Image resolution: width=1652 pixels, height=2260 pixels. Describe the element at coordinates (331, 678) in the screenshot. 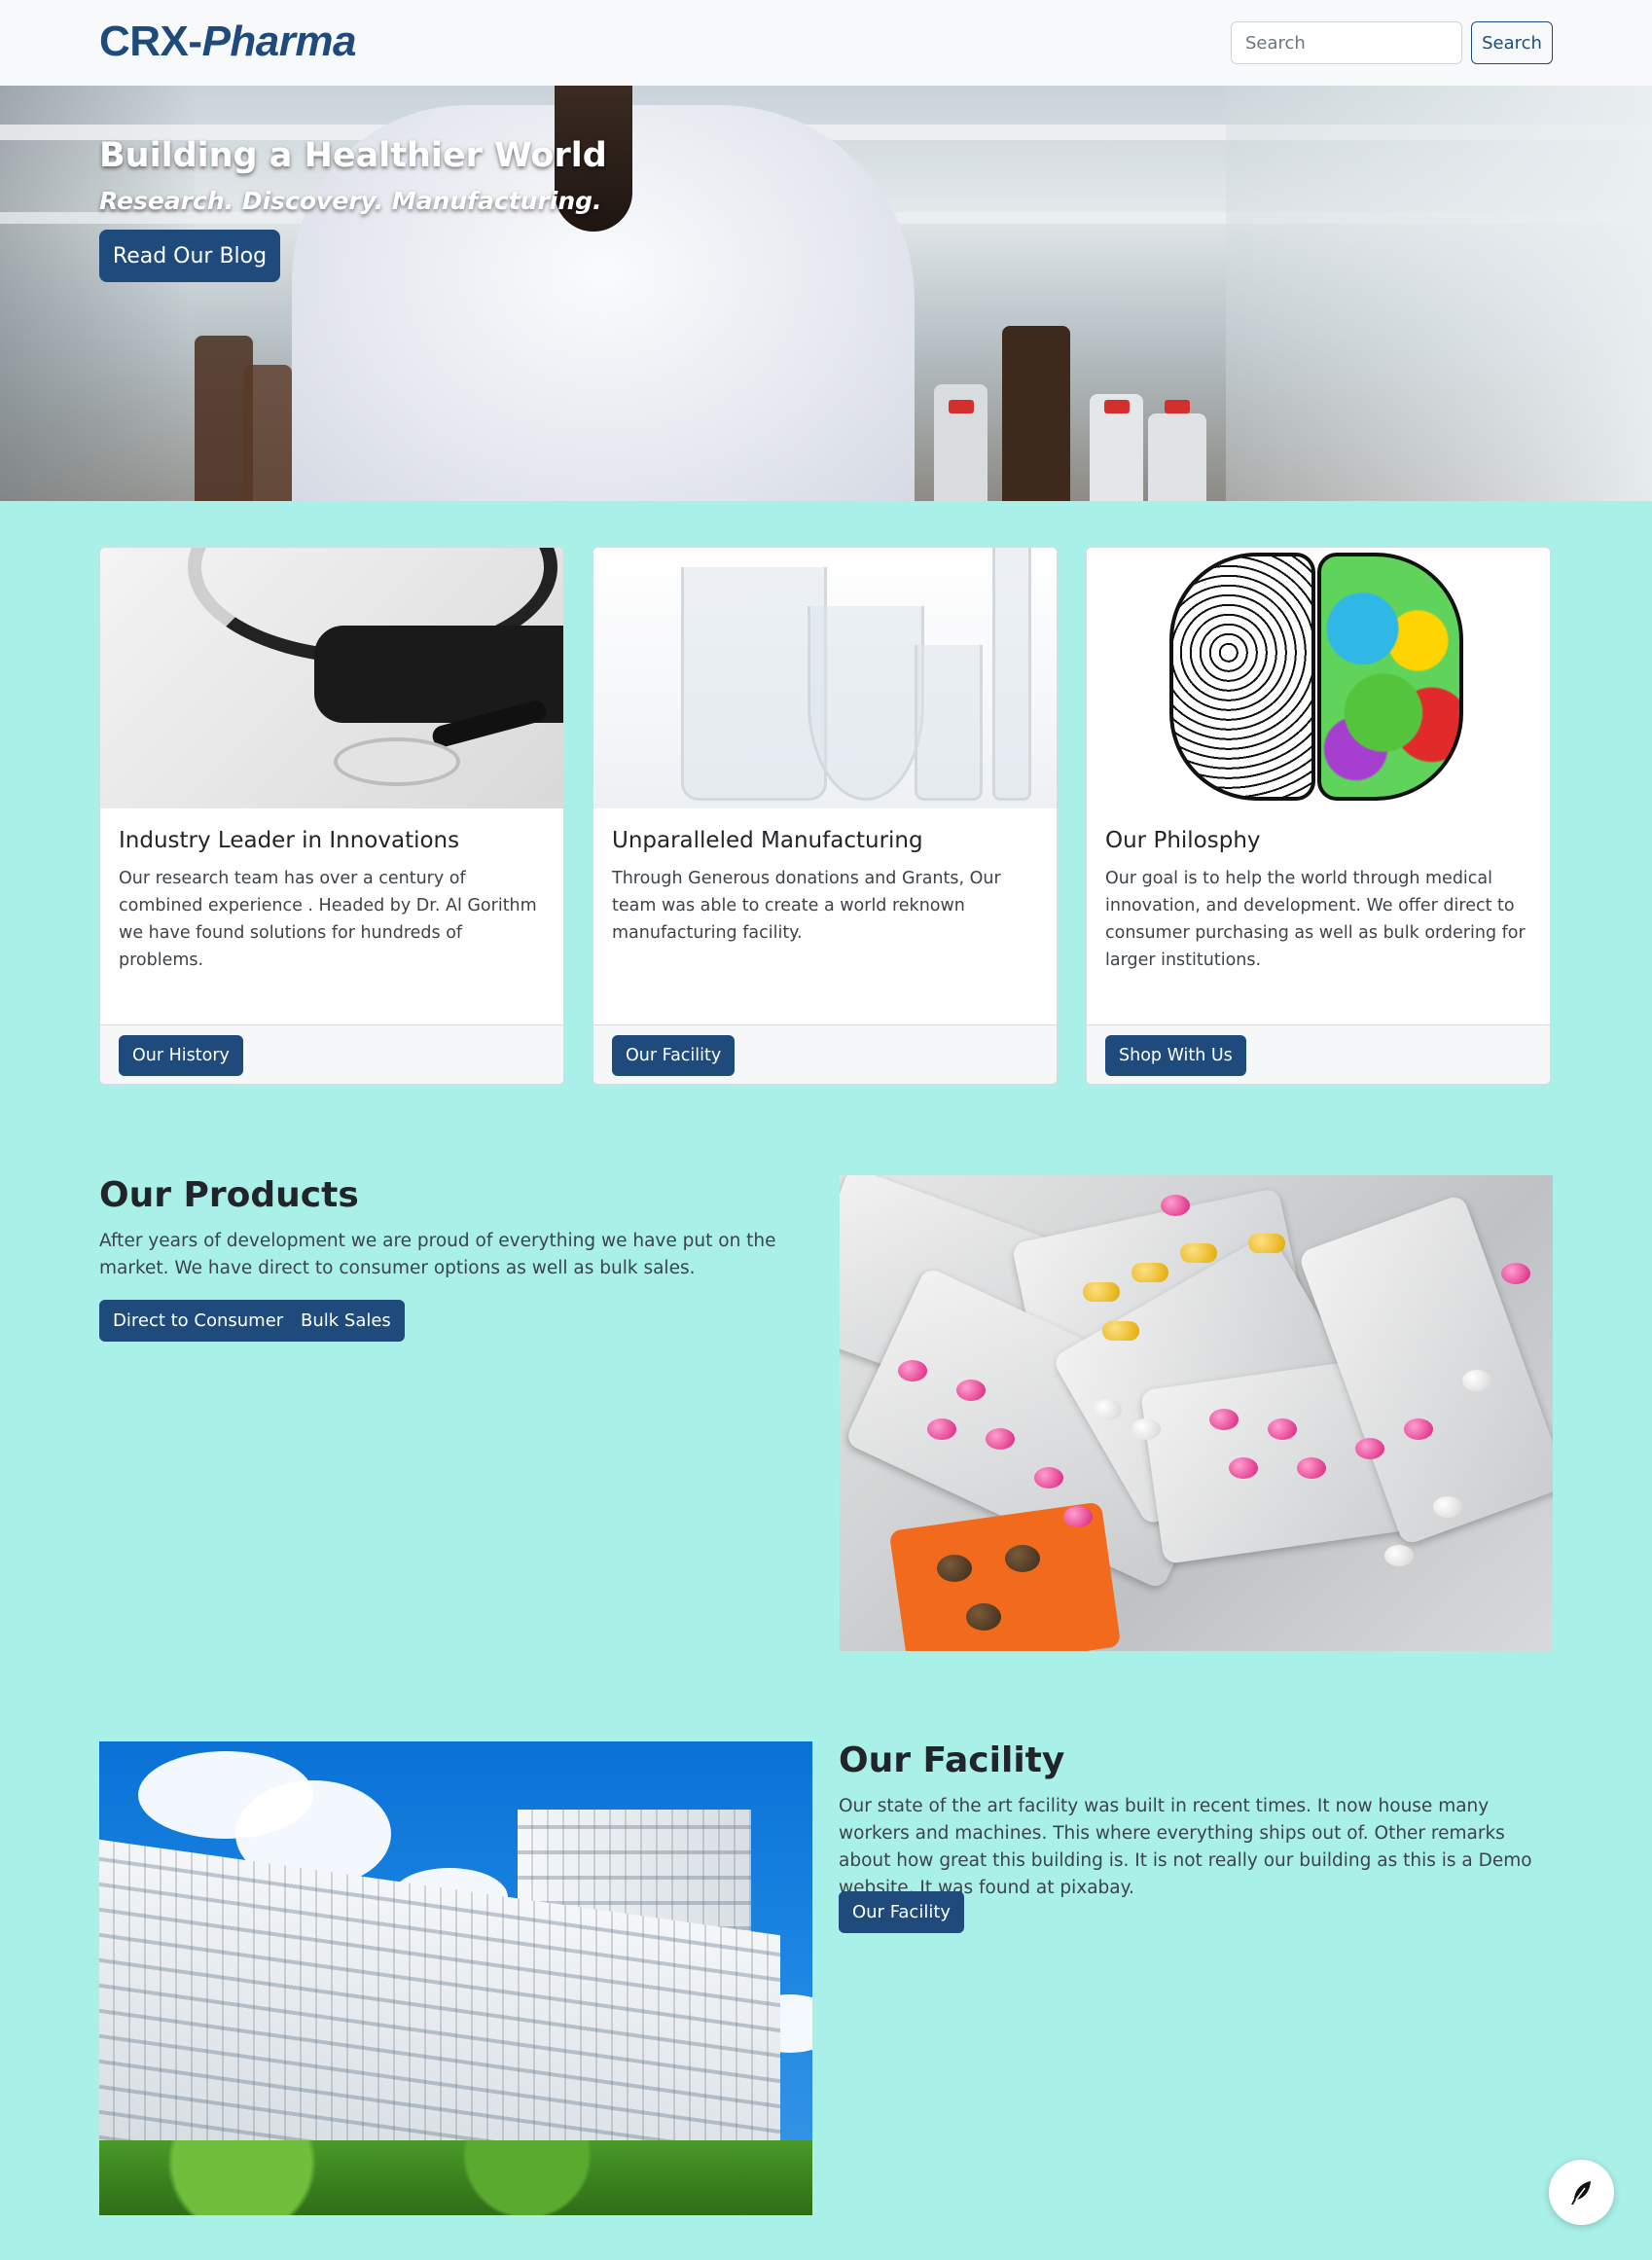

I see `stethoscope-image` at that location.